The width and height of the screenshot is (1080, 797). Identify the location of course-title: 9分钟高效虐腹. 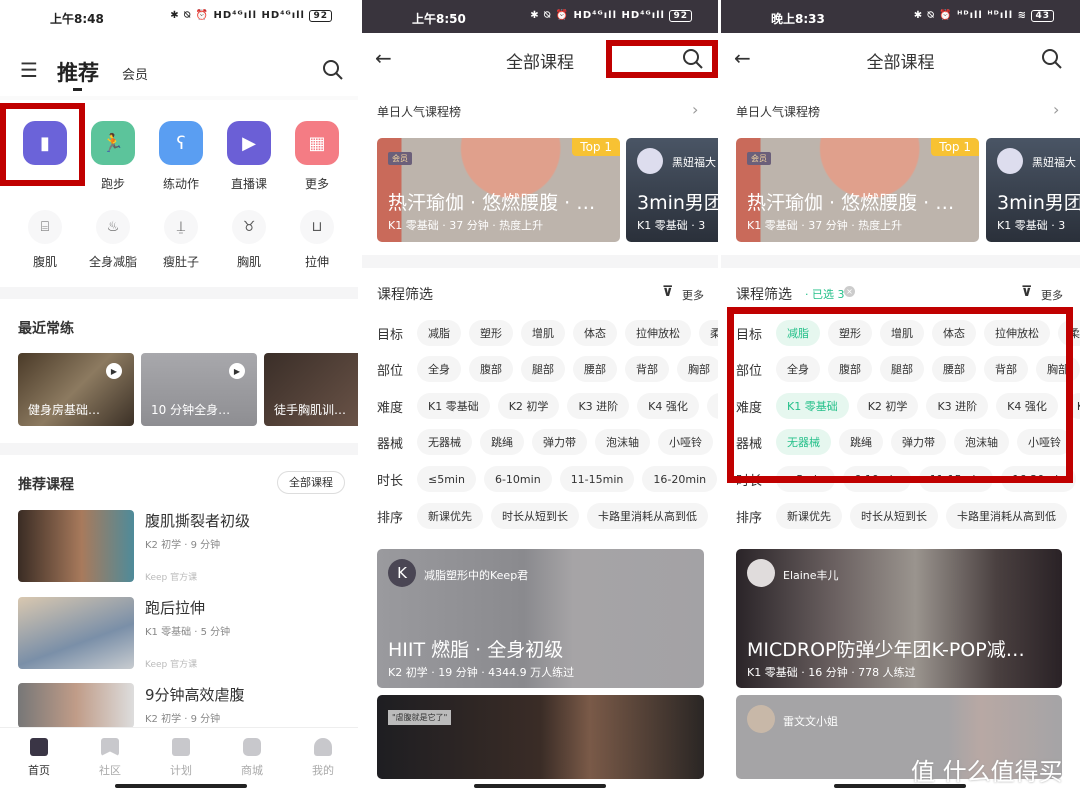
(195, 694).